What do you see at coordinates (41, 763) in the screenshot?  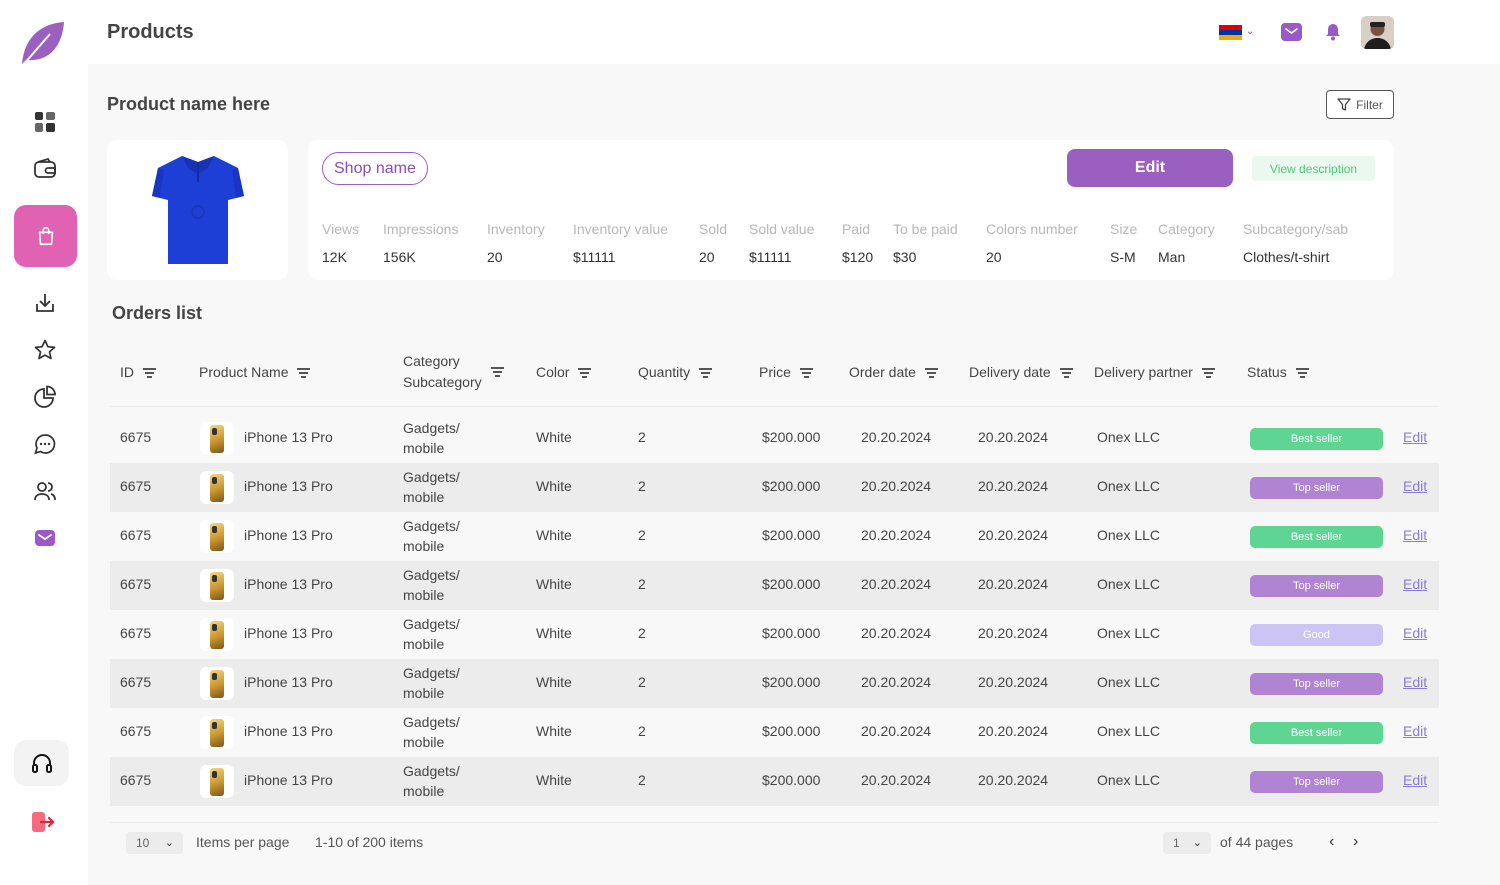 I see `support-button` at bounding box center [41, 763].